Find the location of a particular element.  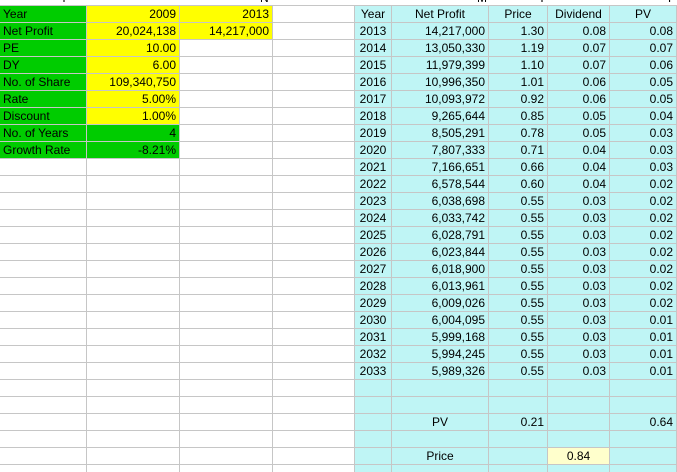

input-label: No. of Years is located at coordinates (43, 133).